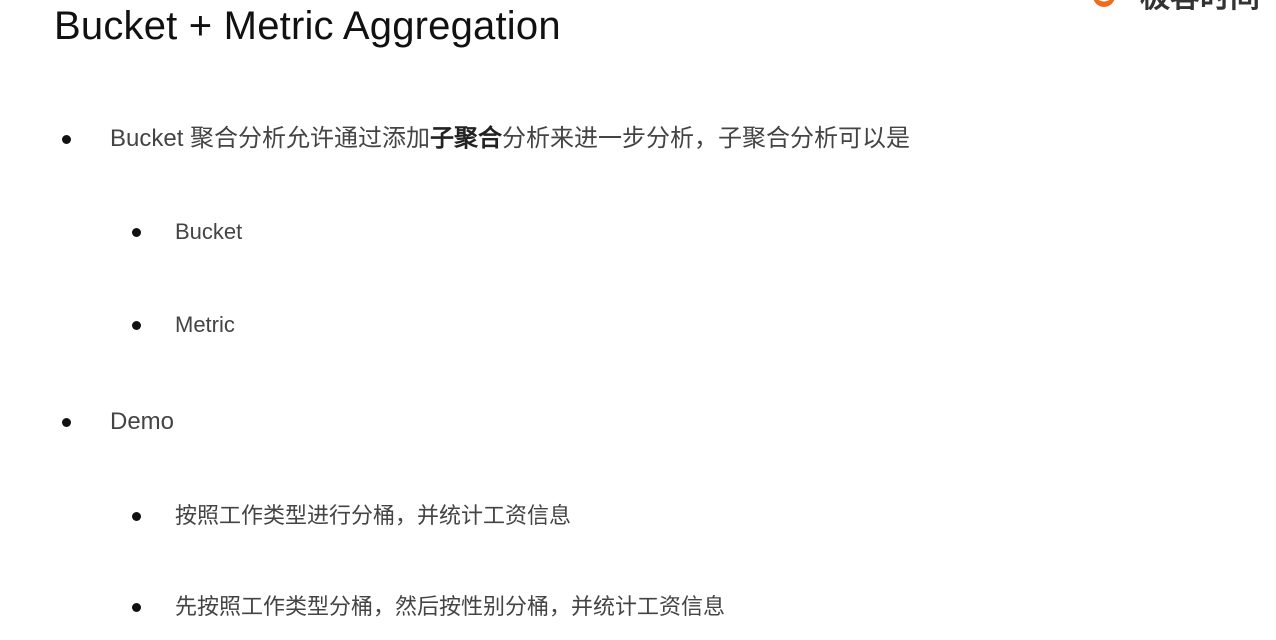 Image resolution: width=1276 pixels, height=640 pixels. Describe the element at coordinates (466, 138) in the screenshot. I see `bullet-text-strong: 子聚合` at that location.